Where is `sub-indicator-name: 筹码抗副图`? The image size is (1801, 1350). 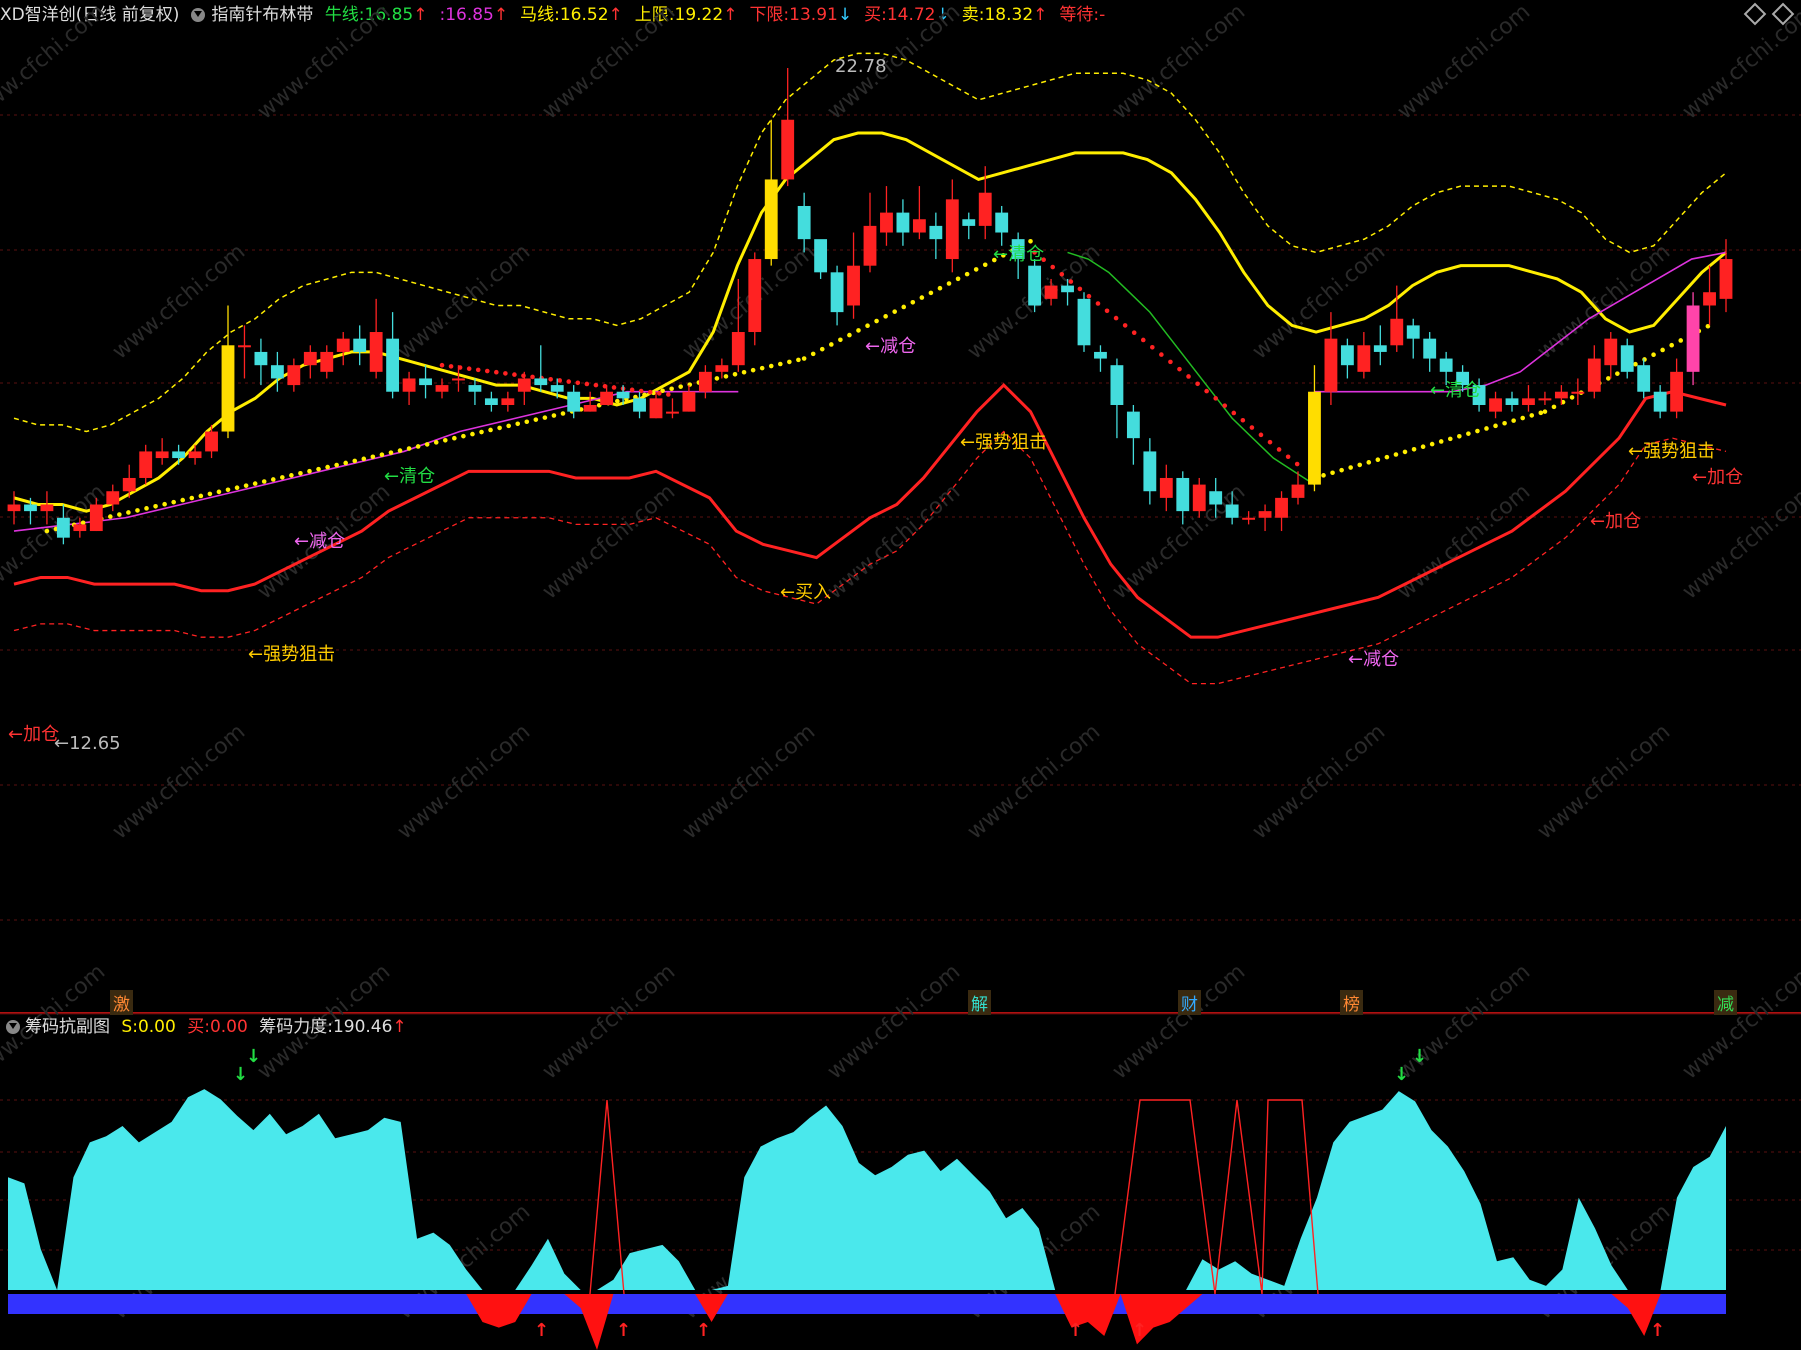
sub-indicator-name: 筹码抗副图 is located at coordinates (67, 1027).